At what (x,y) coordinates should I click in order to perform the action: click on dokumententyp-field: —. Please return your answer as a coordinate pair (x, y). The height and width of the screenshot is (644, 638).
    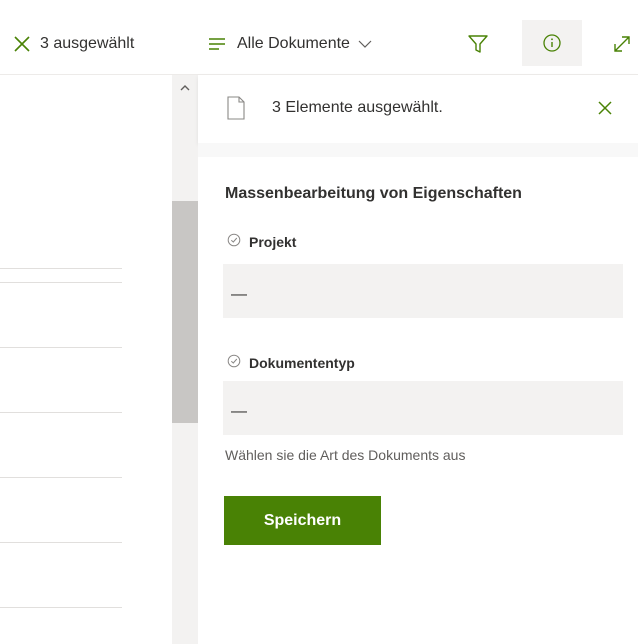
    Looking at the image, I should click on (423, 408).